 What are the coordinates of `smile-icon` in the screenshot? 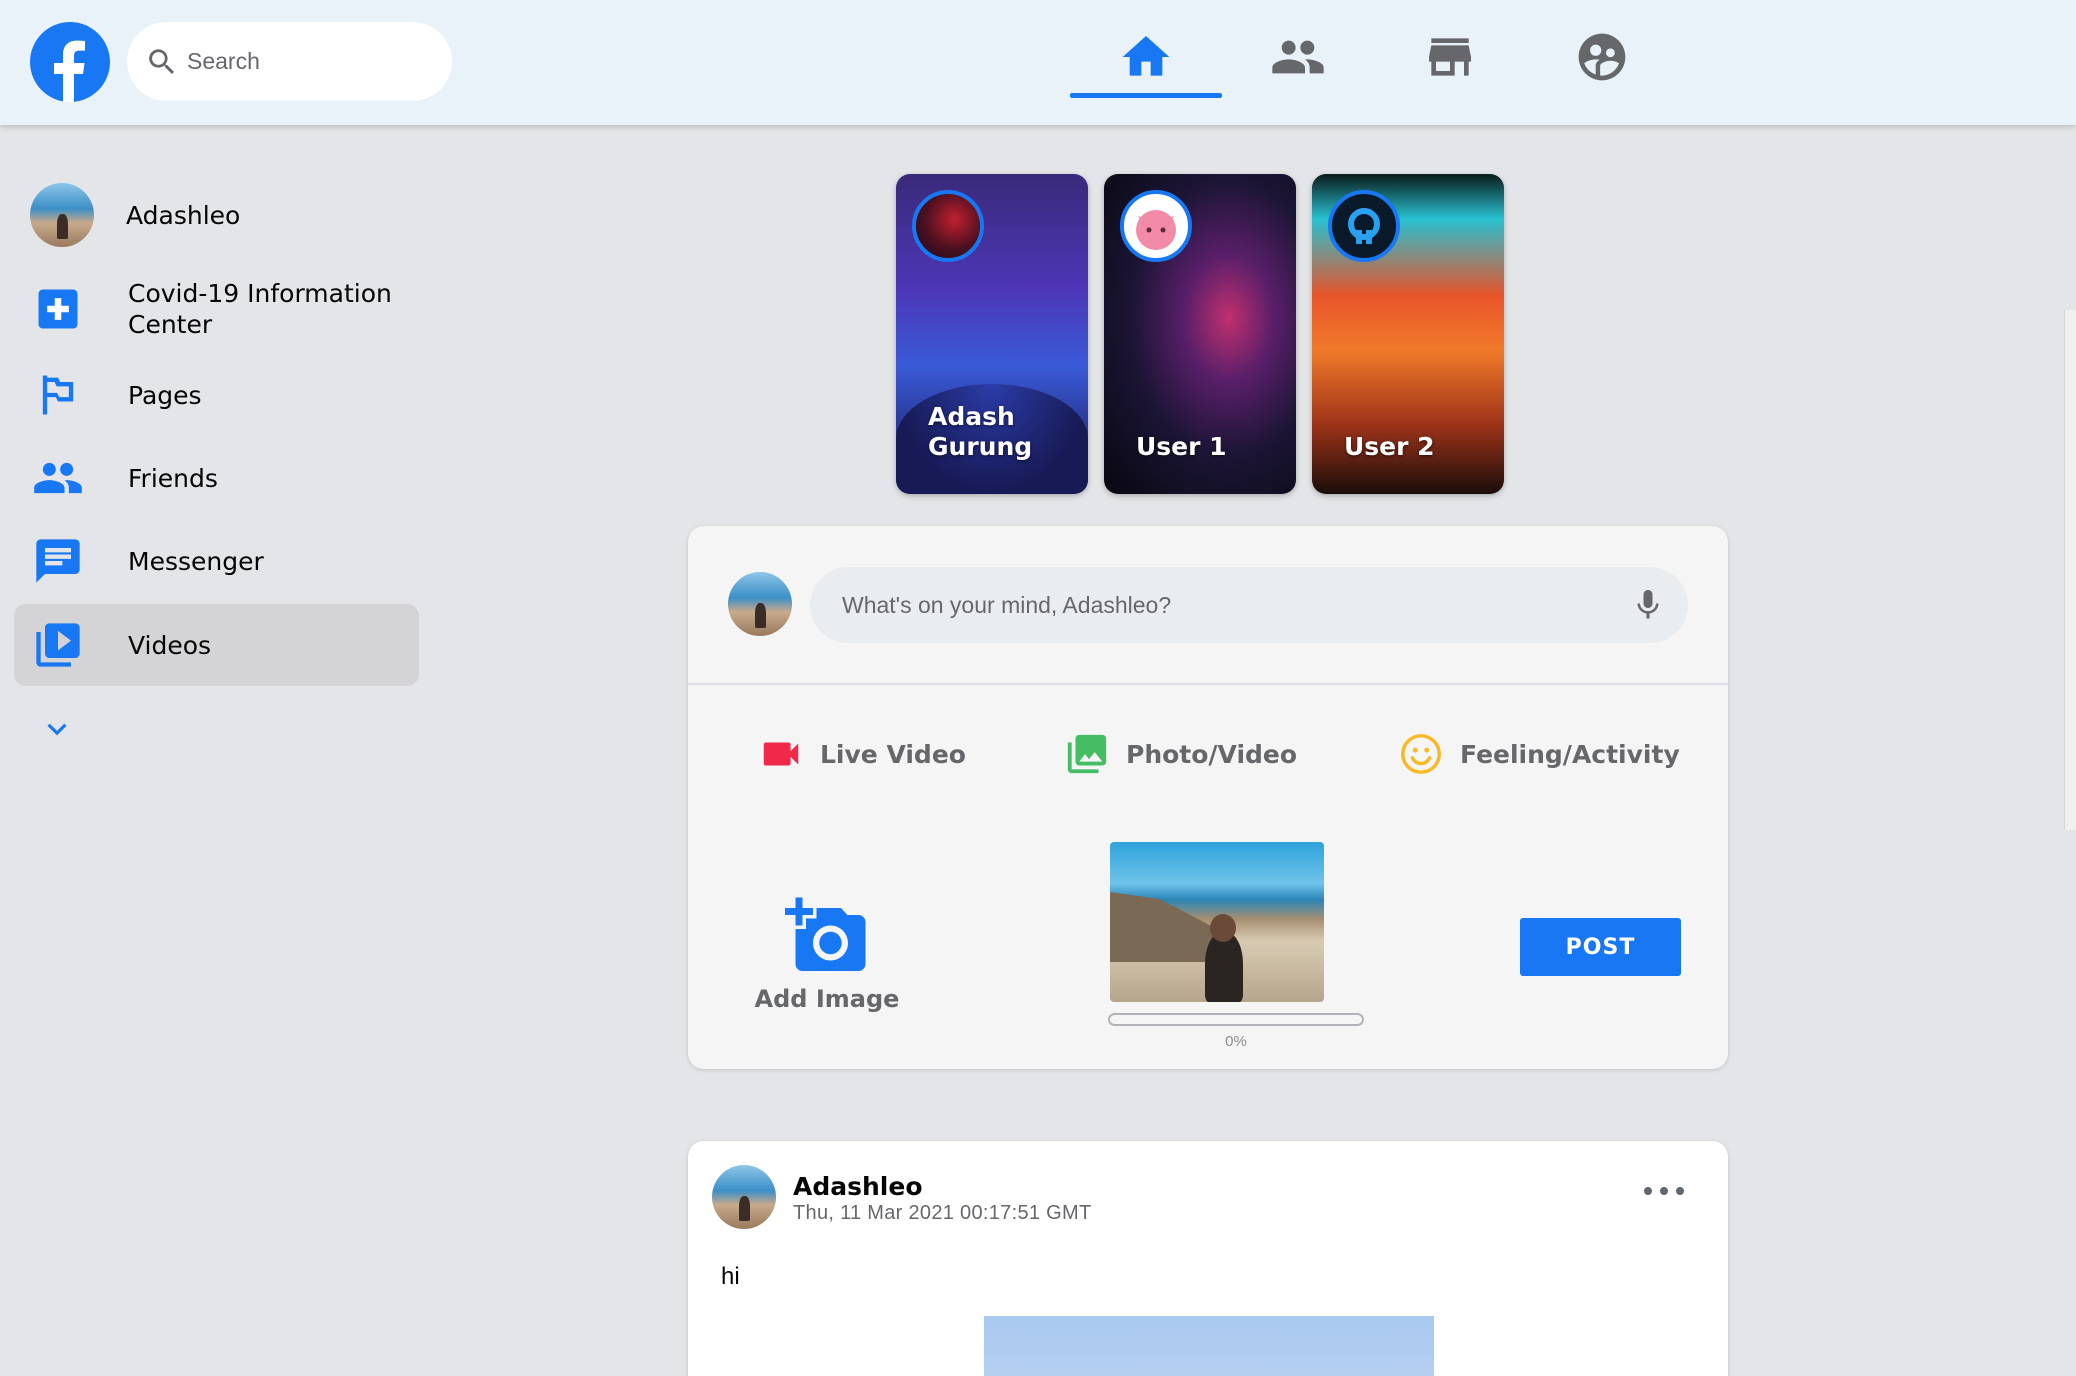 It's located at (1421, 754).